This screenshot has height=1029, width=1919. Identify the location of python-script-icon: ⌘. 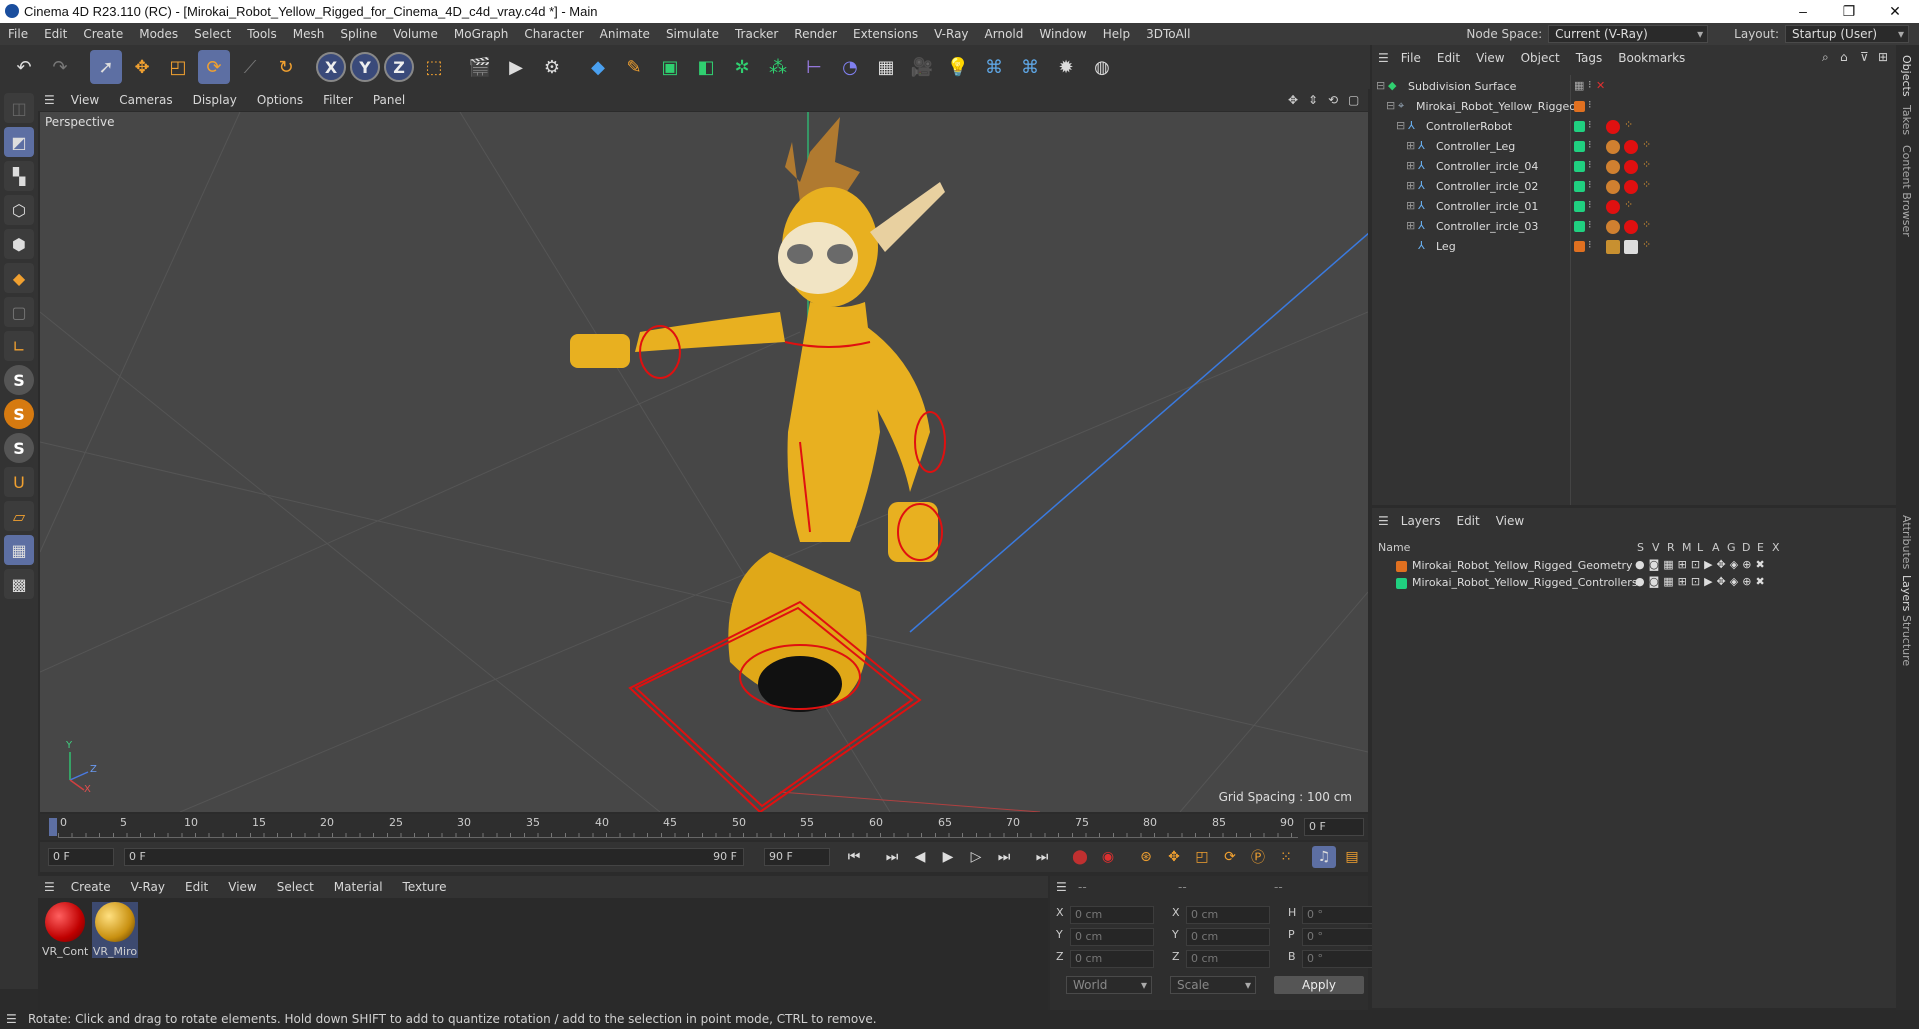
(1030, 67).